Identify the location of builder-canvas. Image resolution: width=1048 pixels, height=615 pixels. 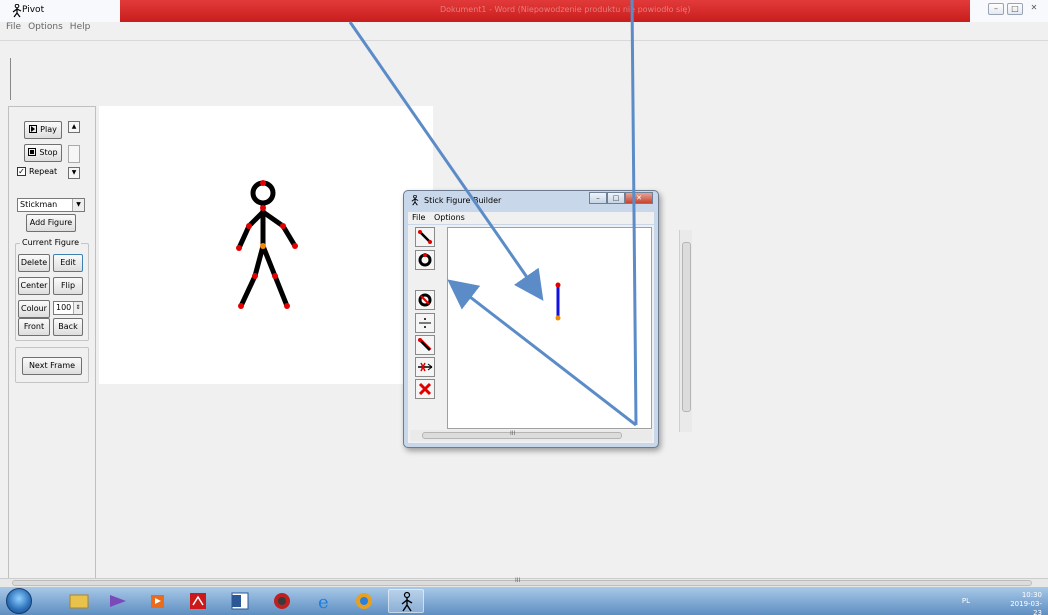
(569, 329).